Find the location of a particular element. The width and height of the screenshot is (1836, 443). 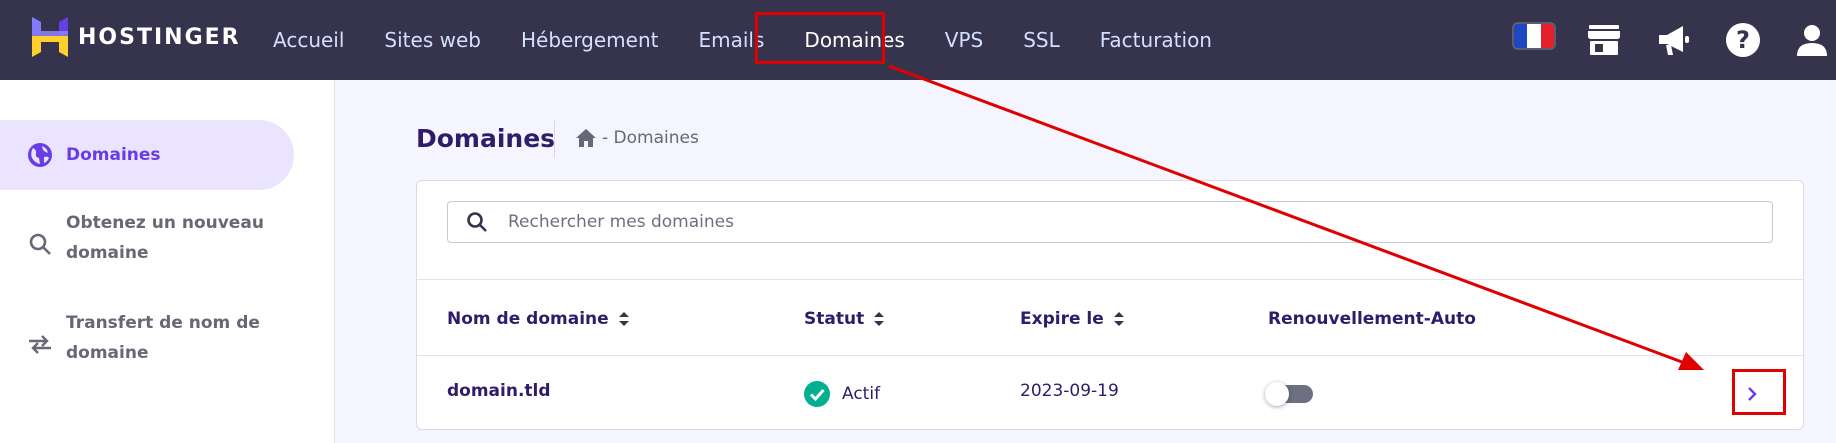

hostinger-logo-icon is located at coordinates (50, 37).